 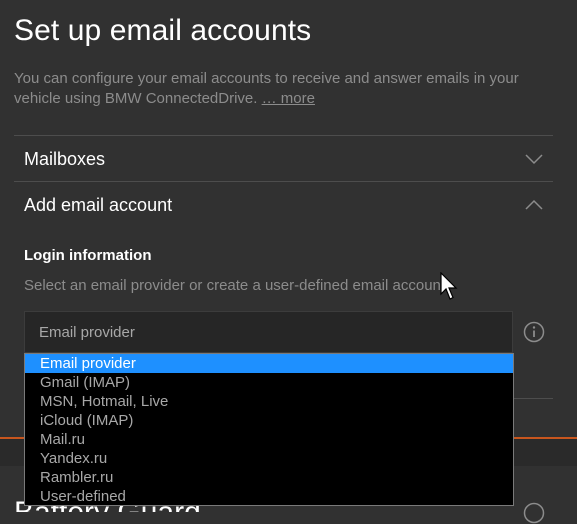 What do you see at coordinates (283, 158) in the screenshot?
I see `mailboxes-section-header: Mailboxes` at bounding box center [283, 158].